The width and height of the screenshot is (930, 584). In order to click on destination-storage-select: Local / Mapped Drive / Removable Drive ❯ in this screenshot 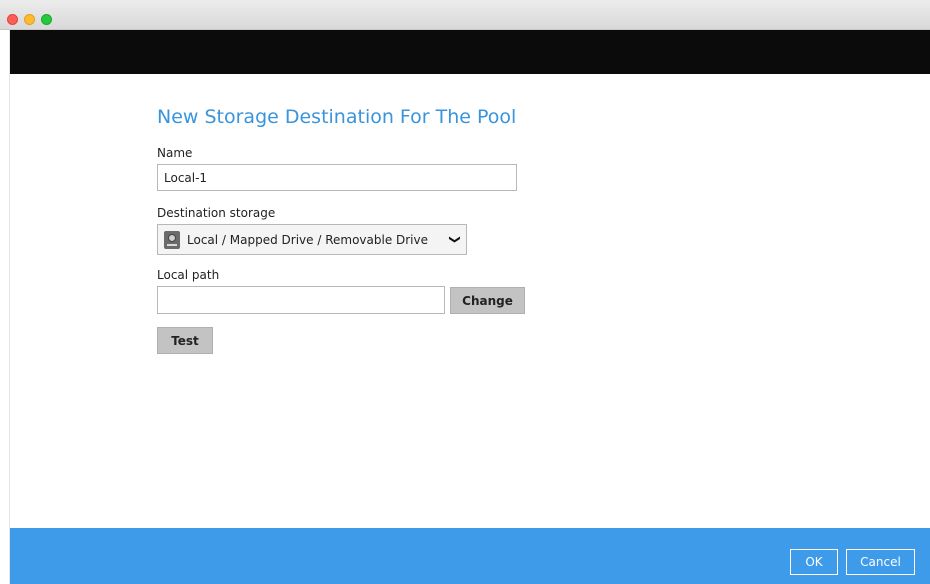, I will do `click(312, 239)`.